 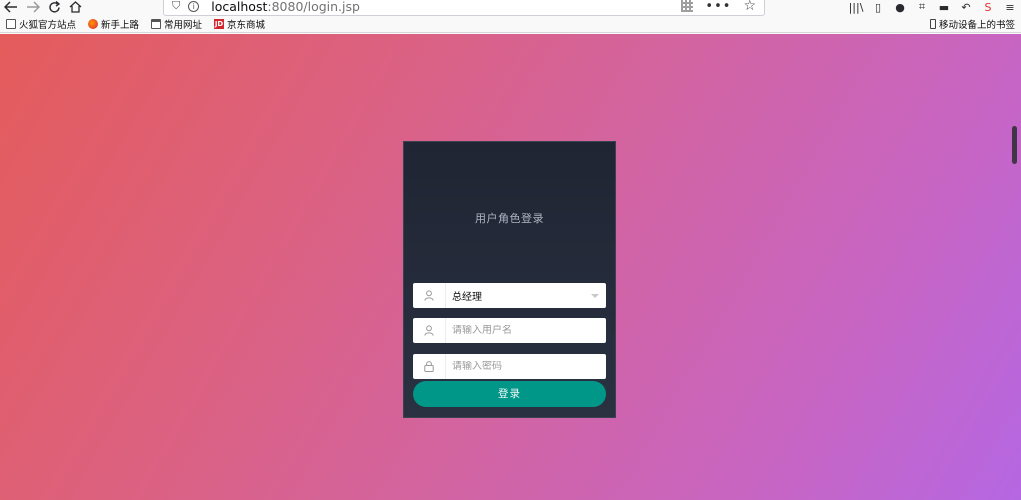 I want to click on page-actions-menu: •••, so click(x=718, y=7).